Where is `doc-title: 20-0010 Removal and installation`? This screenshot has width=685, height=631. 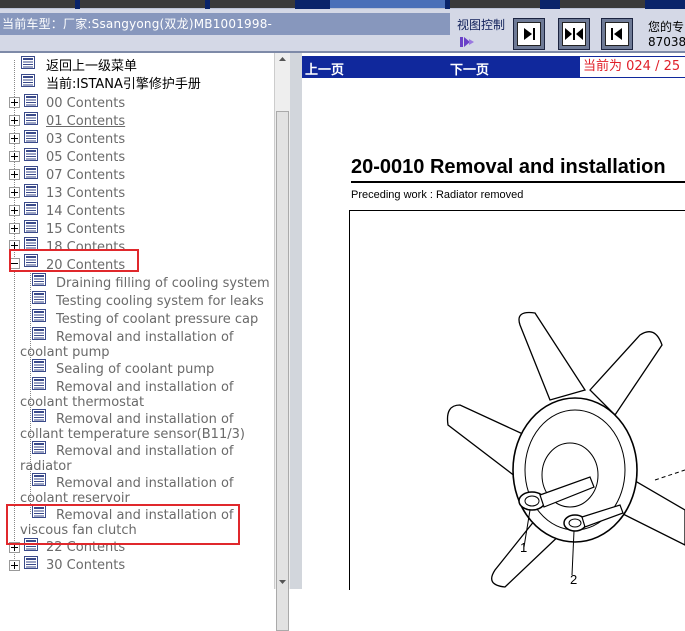 doc-title: 20-0010 Removal and installation is located at coordinates (508, 167).